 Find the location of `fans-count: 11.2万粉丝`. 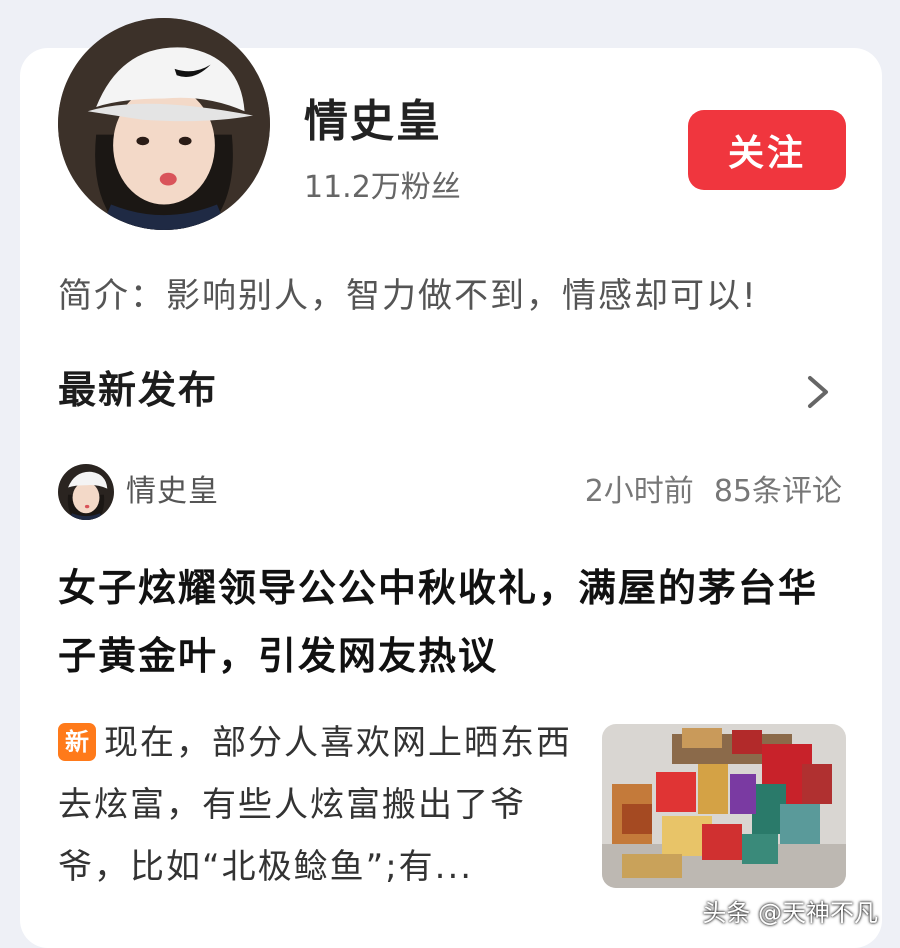

fans-count: 11.2万粉丝 is located at coordinates (382, 187).